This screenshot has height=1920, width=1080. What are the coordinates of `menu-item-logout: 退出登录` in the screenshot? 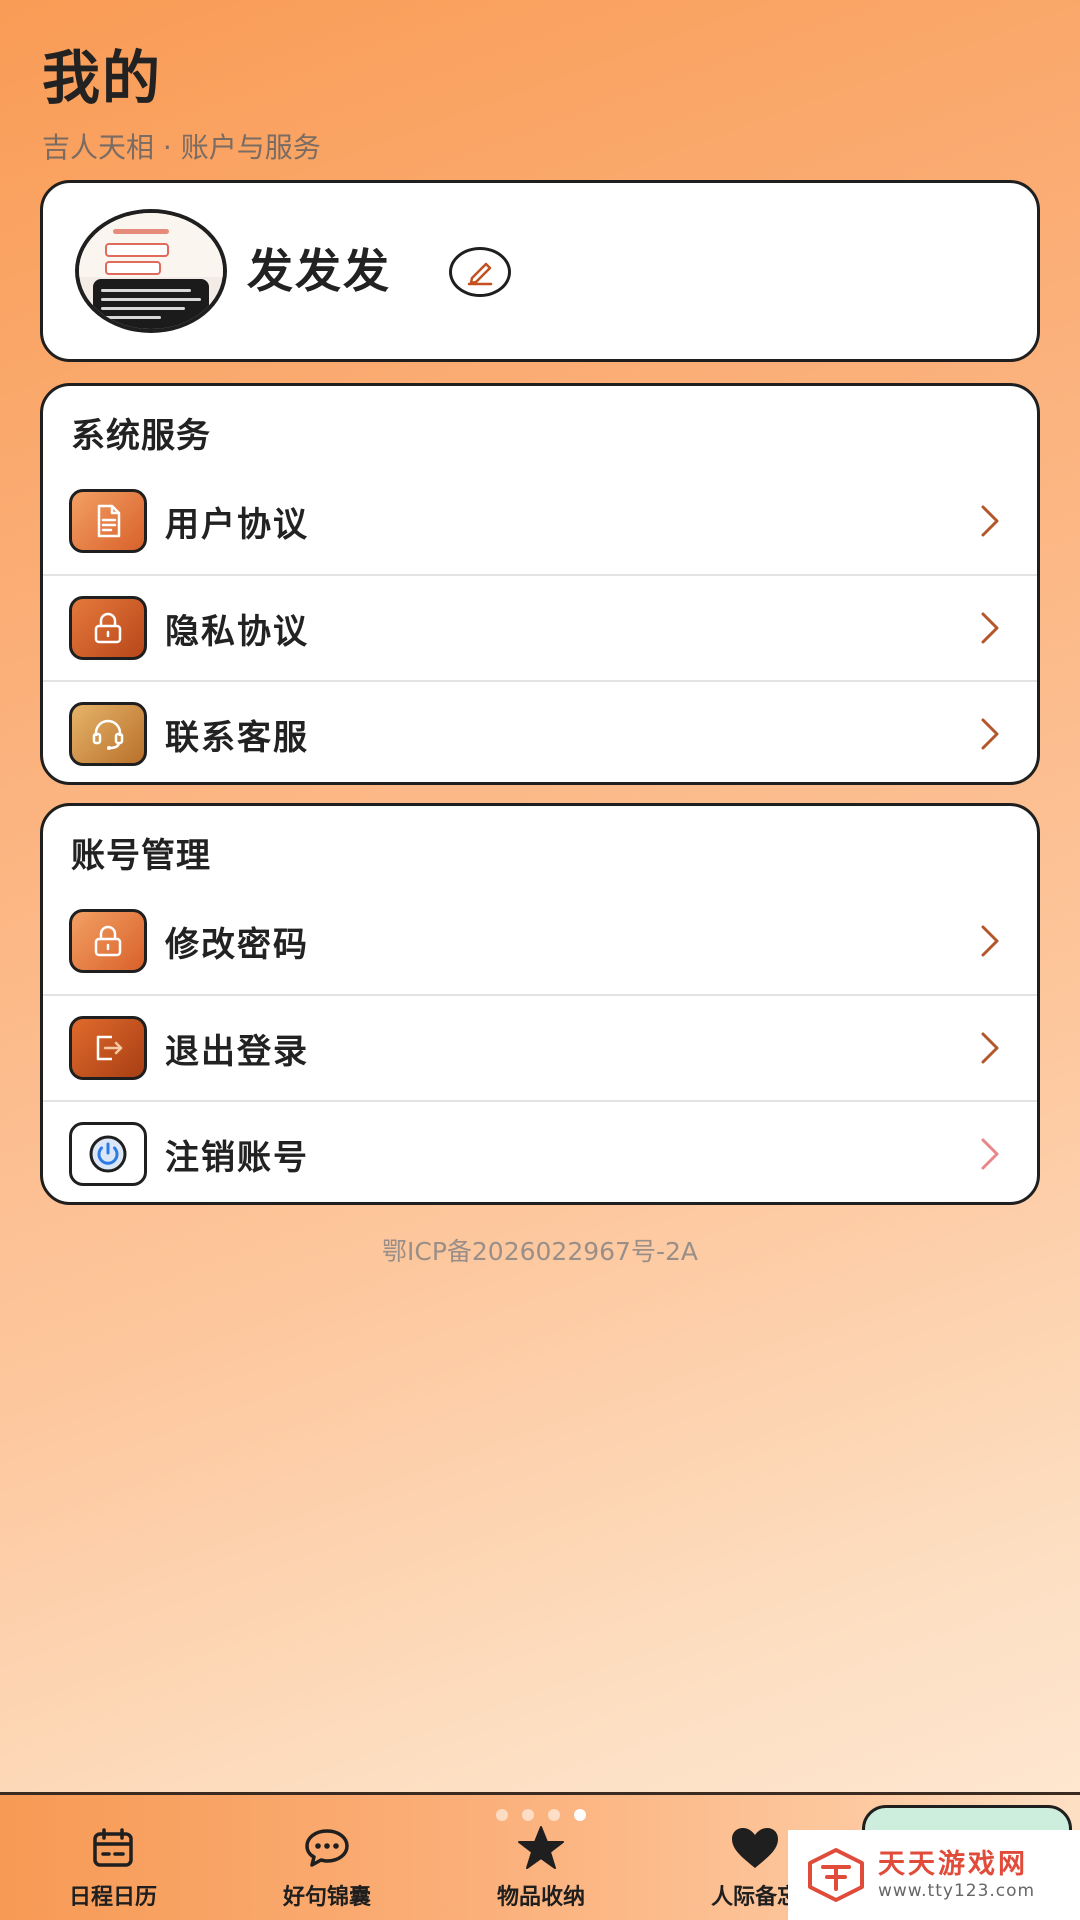 It's located at (540, 1047).